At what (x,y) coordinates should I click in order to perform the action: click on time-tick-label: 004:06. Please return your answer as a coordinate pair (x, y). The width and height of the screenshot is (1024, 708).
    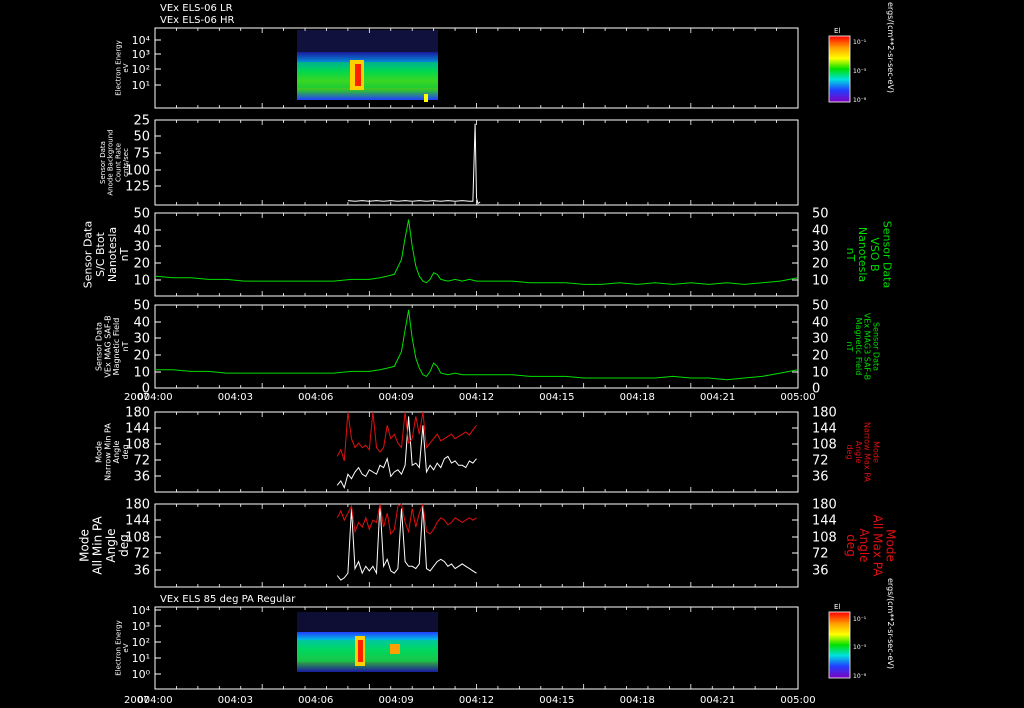
    Looking at the image, I should click on (315, 700).